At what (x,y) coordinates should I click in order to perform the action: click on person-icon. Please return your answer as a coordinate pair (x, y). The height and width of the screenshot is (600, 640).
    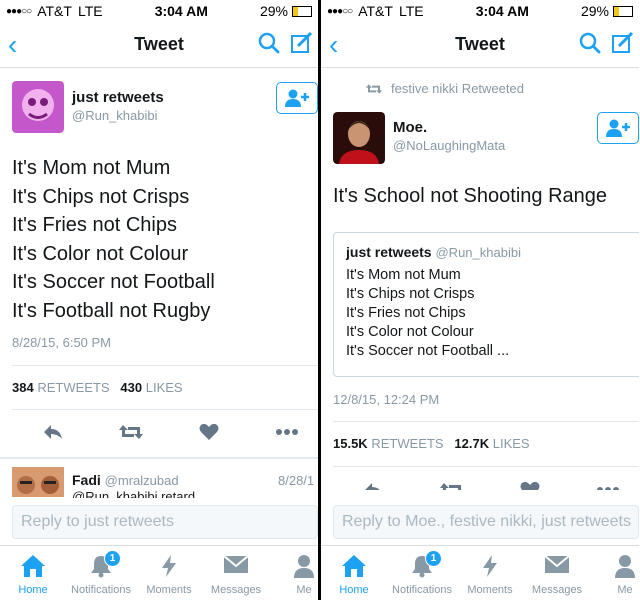
    Looking at the image, I should click on (625, 566).